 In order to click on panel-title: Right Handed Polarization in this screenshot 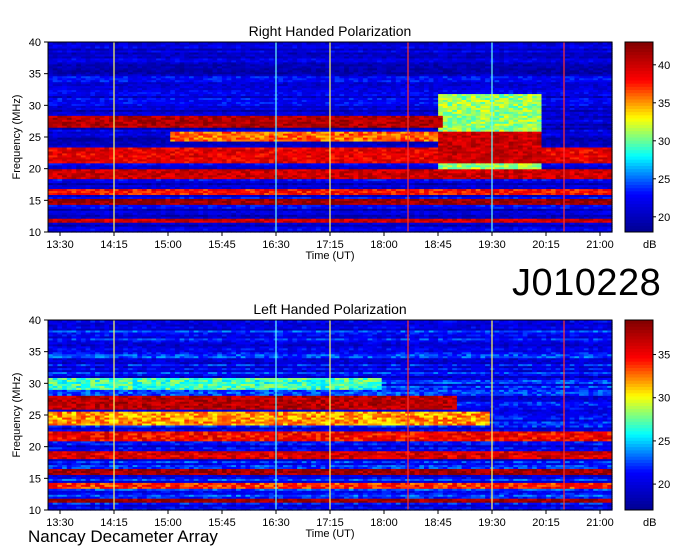, I will do `click(330, 31)`.